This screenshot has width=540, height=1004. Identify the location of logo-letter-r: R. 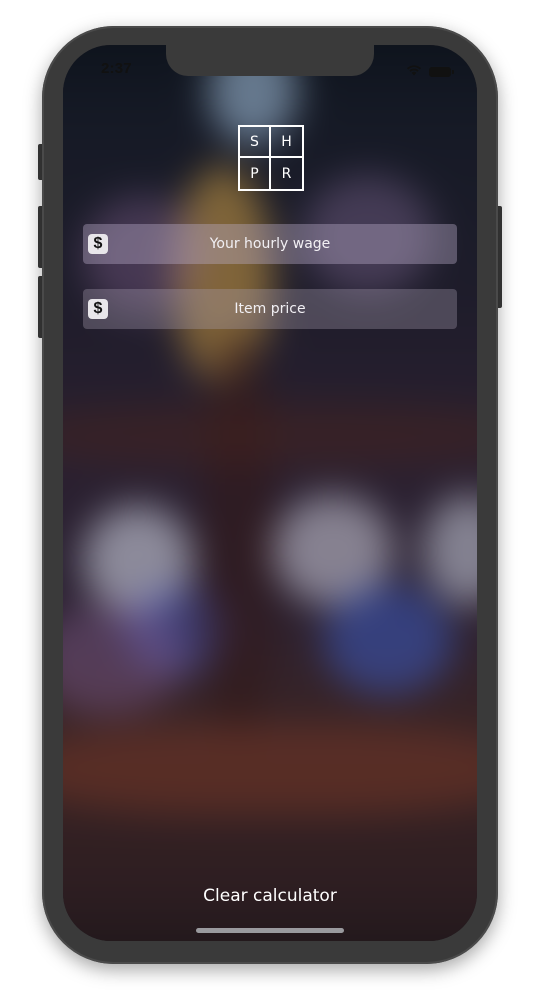
(286, 173).